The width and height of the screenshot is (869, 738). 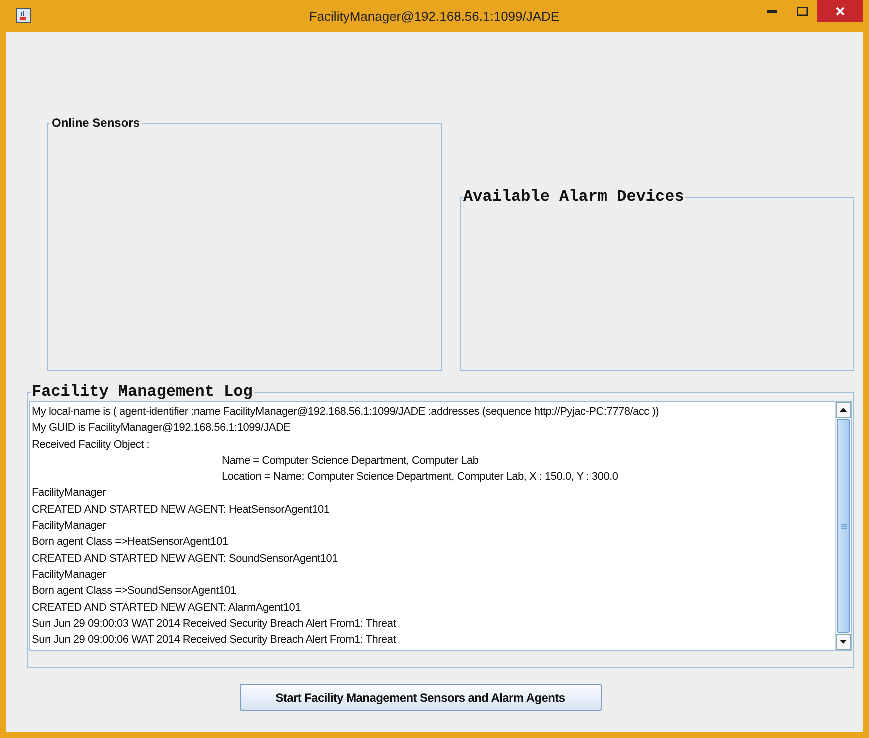 I want to click on panel-title: Facility Management Log, so click(x=142, y=392).